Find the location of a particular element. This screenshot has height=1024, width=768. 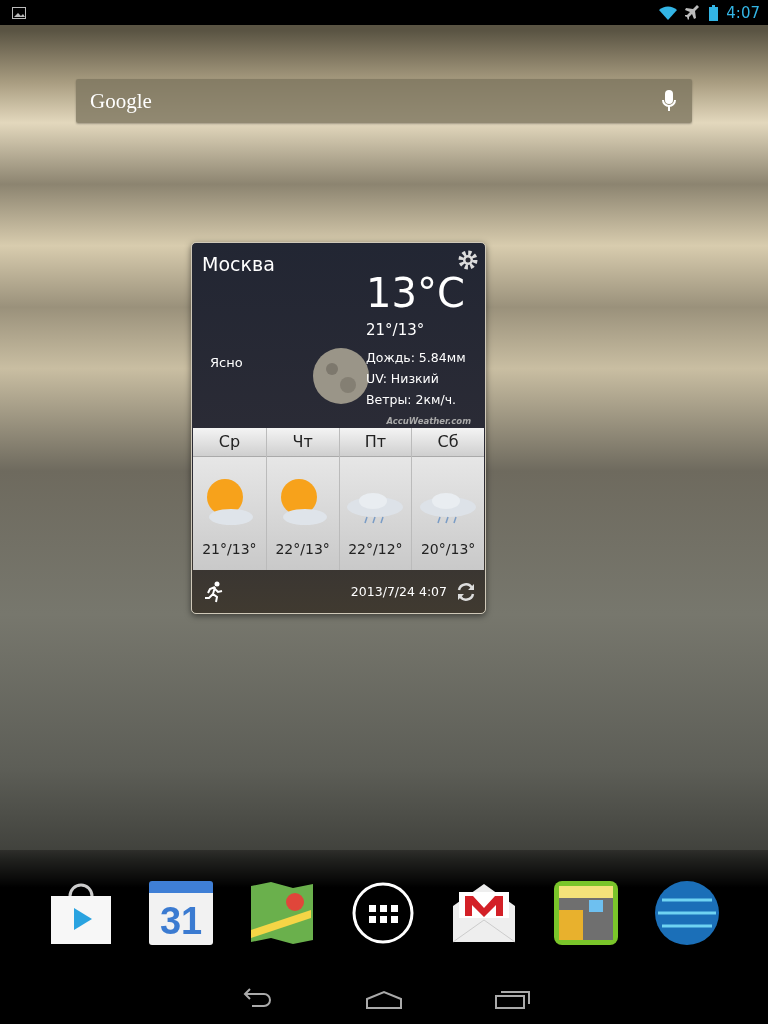

weather-widget: Москва Ясно 13°C 21°/13° Дождь: 5.84мм UV: Низкий Ветры: 2км/ч. AccuWeather.com Ср 21°/13° Чт 22°/13° Пт 22°/12° Сб 20°/13° 2013/7/24 4:07 is located at coordinates (338, 428).